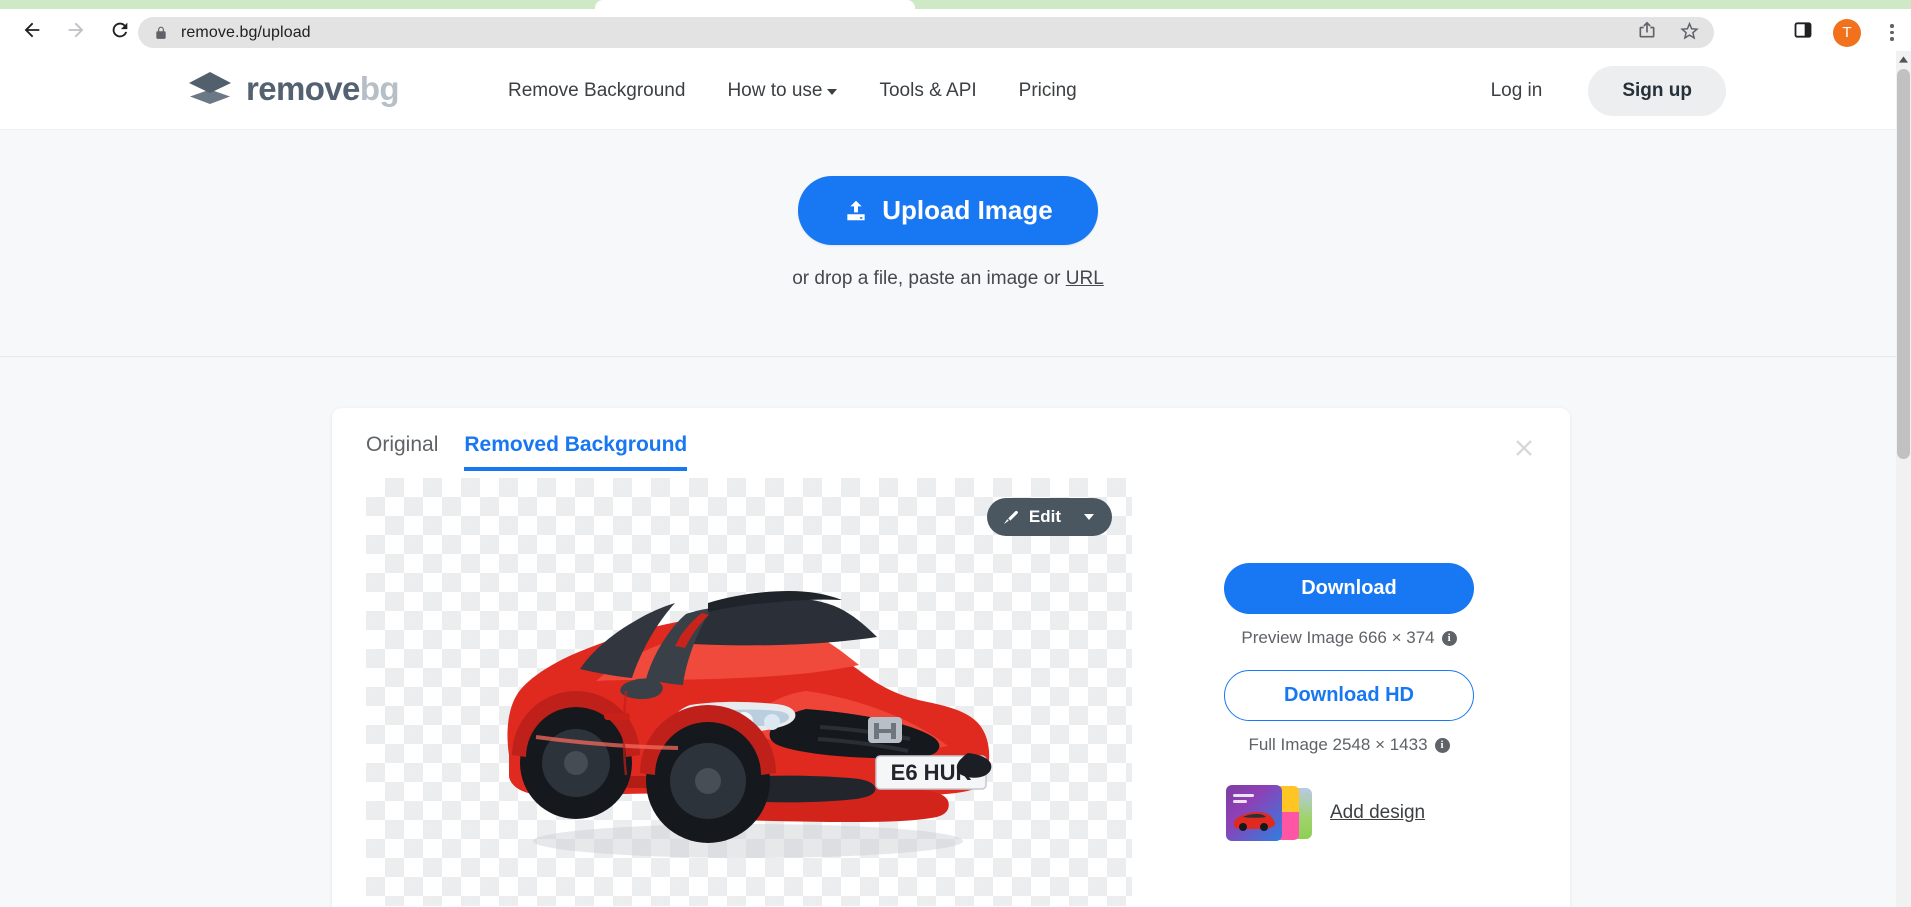 The width and height of the screenshot is (1911, 907). I want to click on tab-removed-background: Removed Background, so click(576, 452).